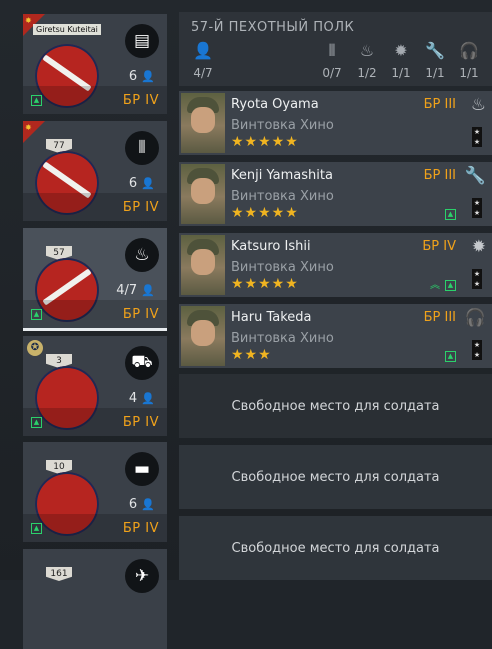 This screenshot has width=492, height=649. Describe the element at coordinates (95, 492) in the screenshot. I see `squad-card-5: 10 ▬ 6 👤 ▲ БР IV` at that location.